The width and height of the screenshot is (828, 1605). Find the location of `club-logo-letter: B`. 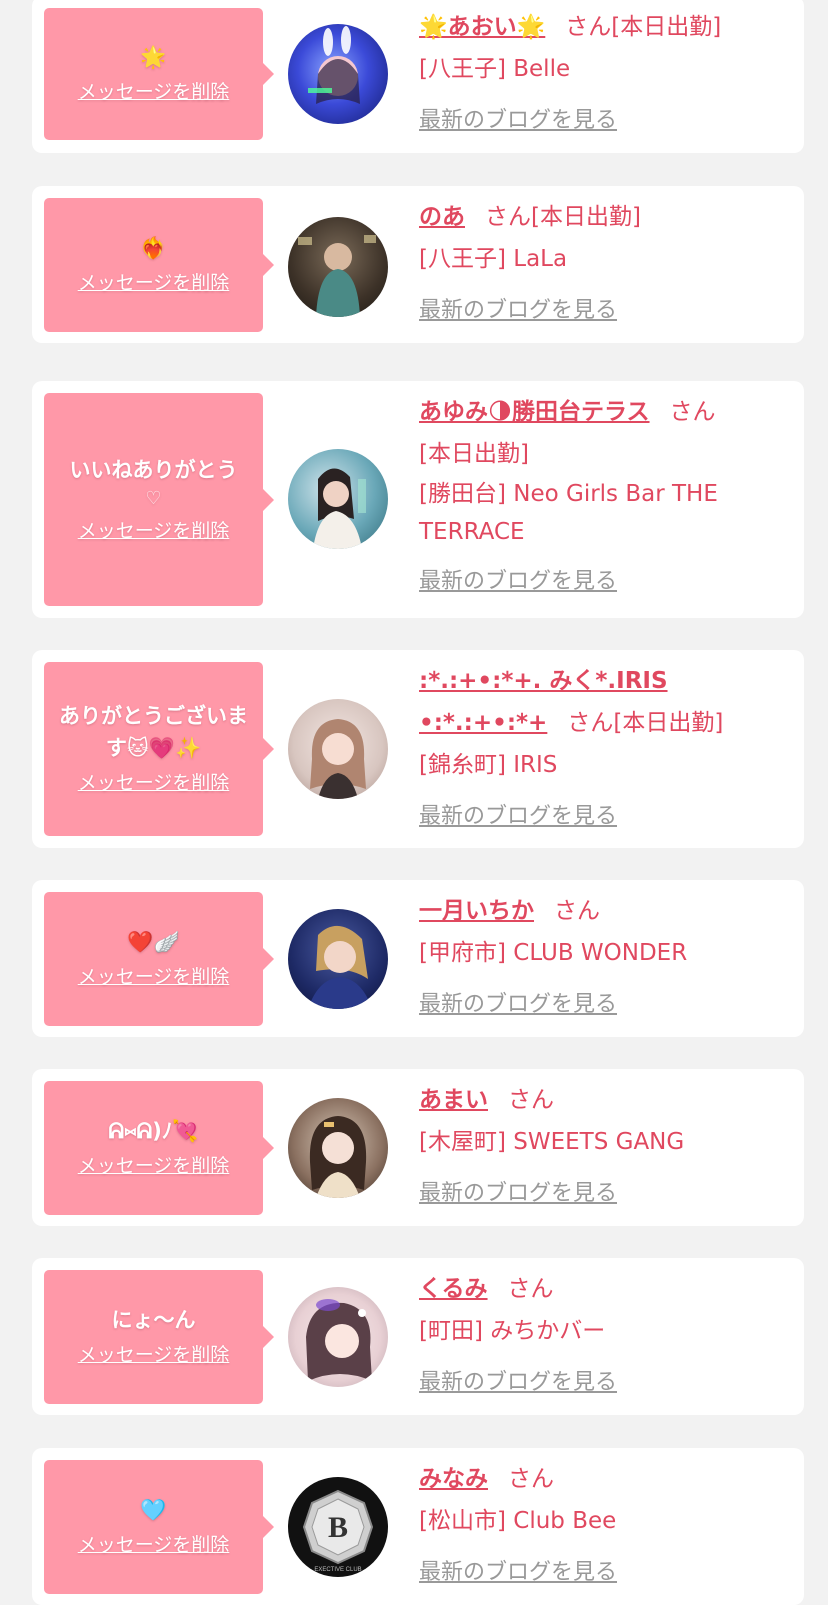

club-logo-letter: B is located at coordinates (338, 1527).